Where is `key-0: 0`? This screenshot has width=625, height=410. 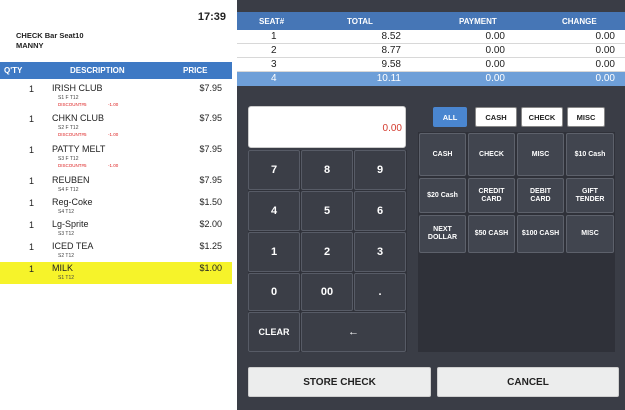 key-0: 0 is located at coordinates (274, 292).